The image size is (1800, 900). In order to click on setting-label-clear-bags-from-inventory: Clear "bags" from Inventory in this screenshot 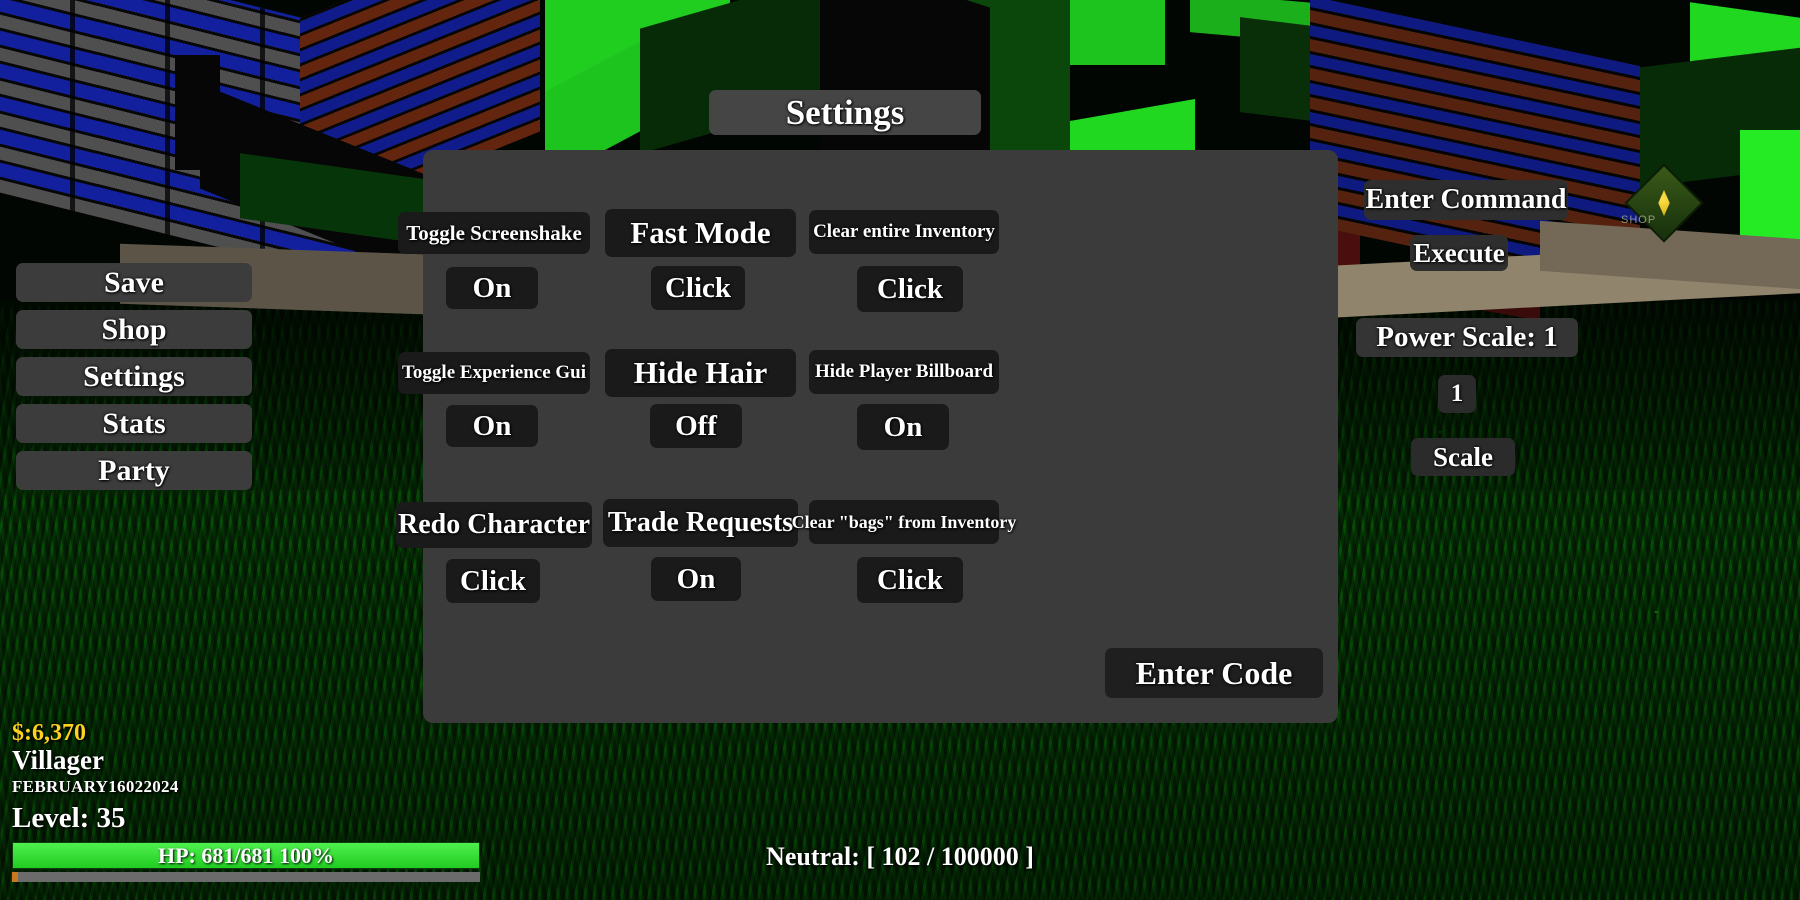, I will do `click(904, 522)`.